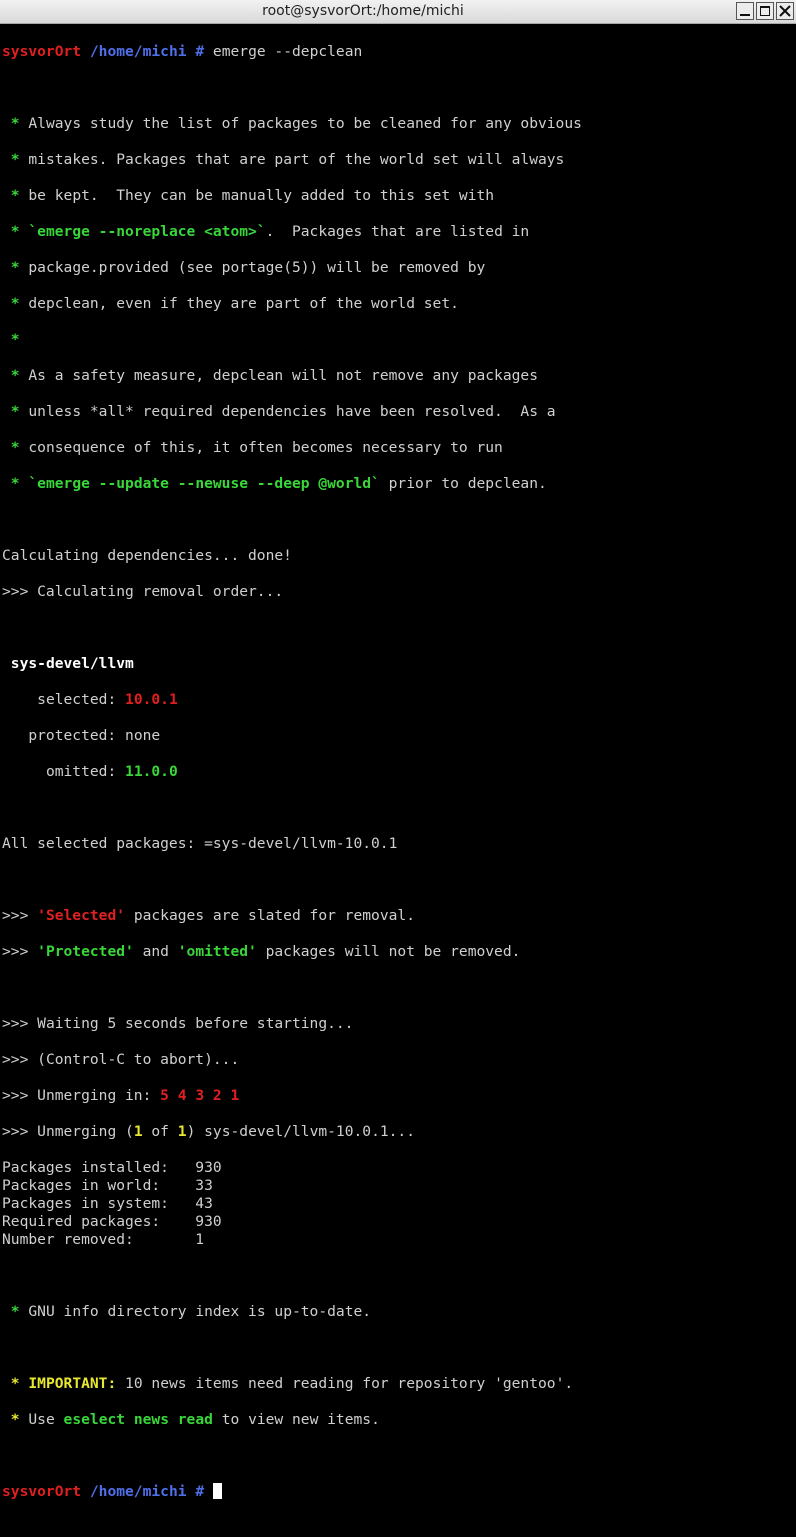 The image size is (796, 1537). What do you see at coordinates (85, 951) in the screenshot?
I see `protected-word: 'Protected'` at bounding box center [85, 951].